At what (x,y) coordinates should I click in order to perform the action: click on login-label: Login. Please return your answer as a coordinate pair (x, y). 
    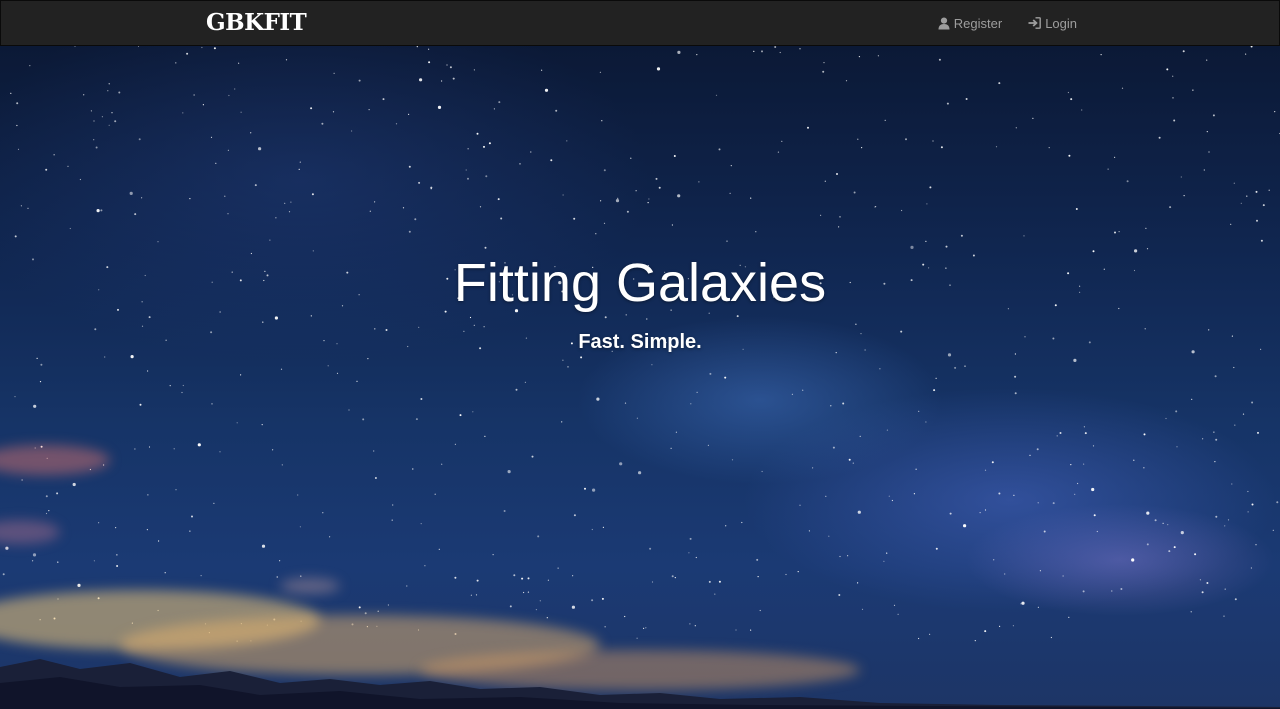
    Looking at the image, I should click on (1061, 23).